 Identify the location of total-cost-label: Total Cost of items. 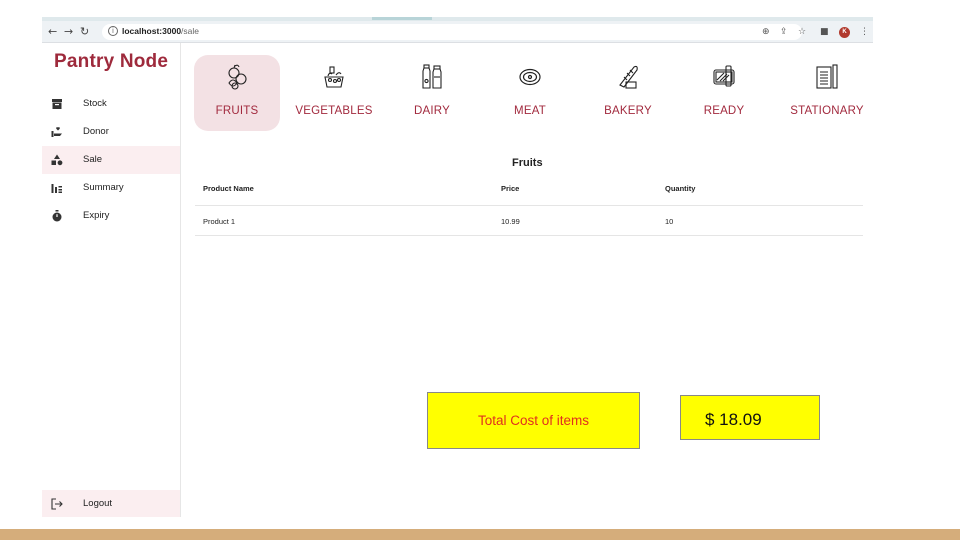
(533, 420).